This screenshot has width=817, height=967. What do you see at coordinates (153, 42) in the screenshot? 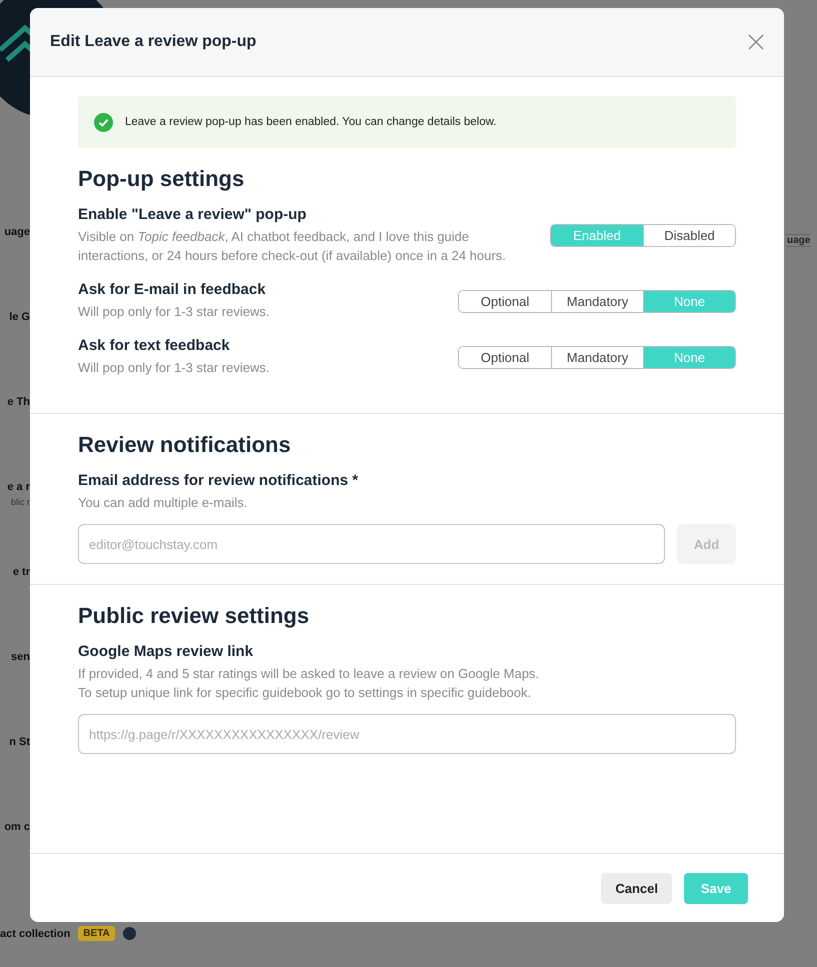
I see `modal-title: Edit Leave a review pop-up` at bounding box center [153, 42].